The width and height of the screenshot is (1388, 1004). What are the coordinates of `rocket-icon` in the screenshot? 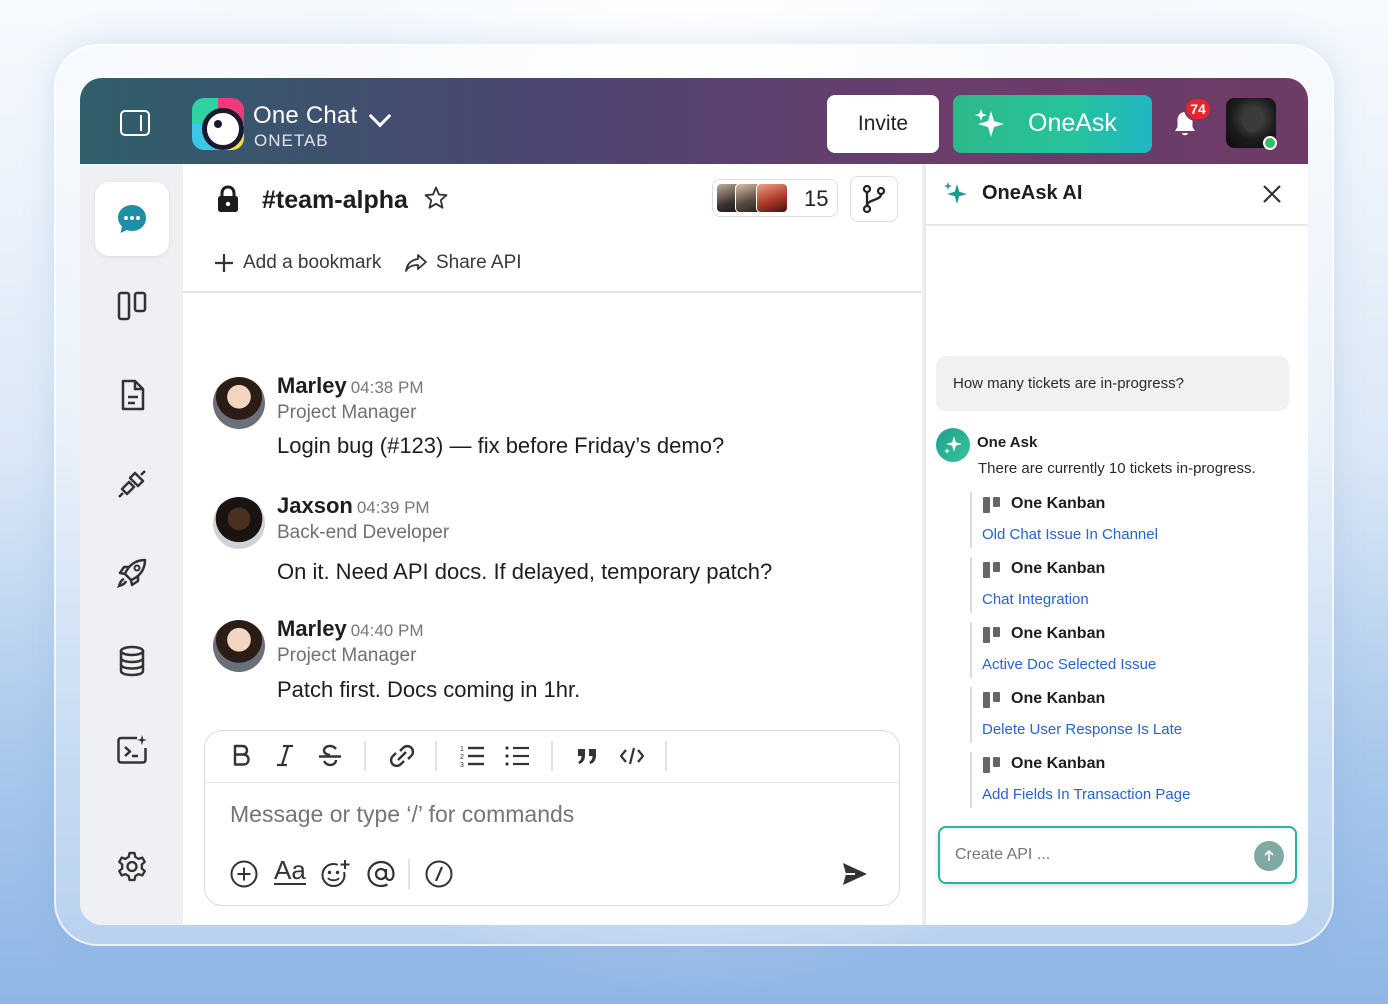 It's located at (132, 573).